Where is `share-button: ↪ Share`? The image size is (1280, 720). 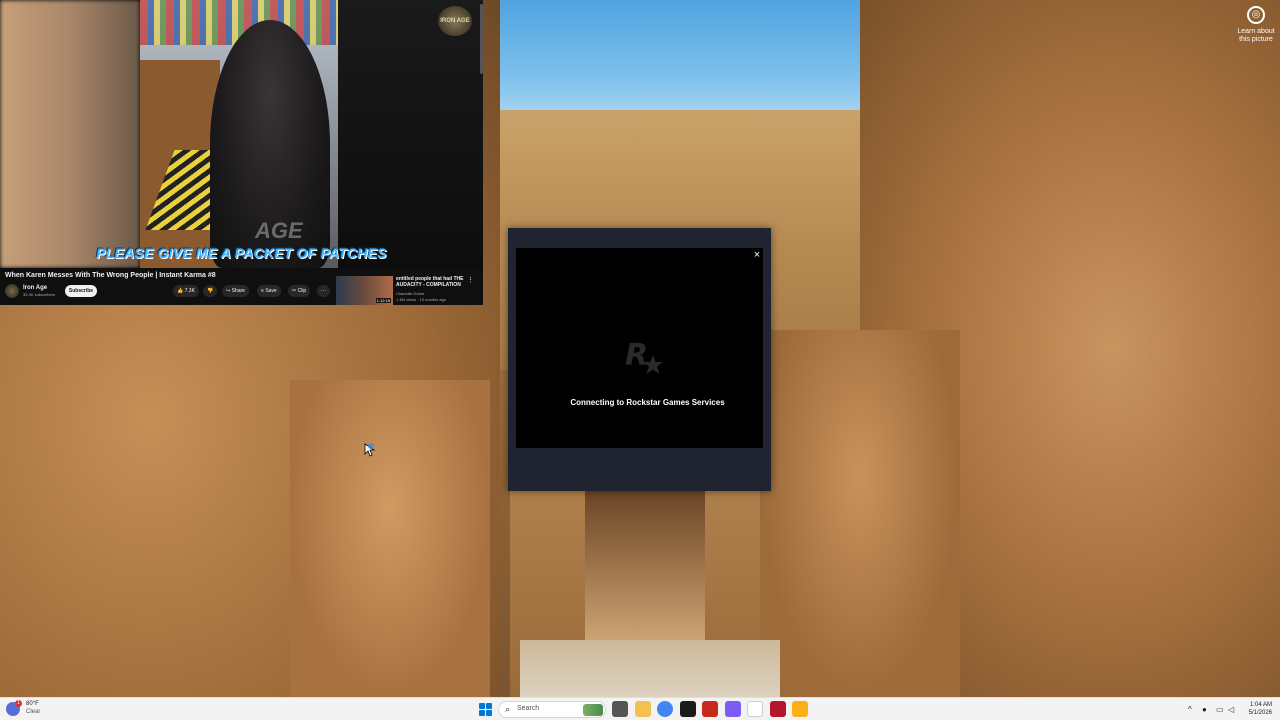
share-button: ↪ Share is located at coordinates (235, 291).